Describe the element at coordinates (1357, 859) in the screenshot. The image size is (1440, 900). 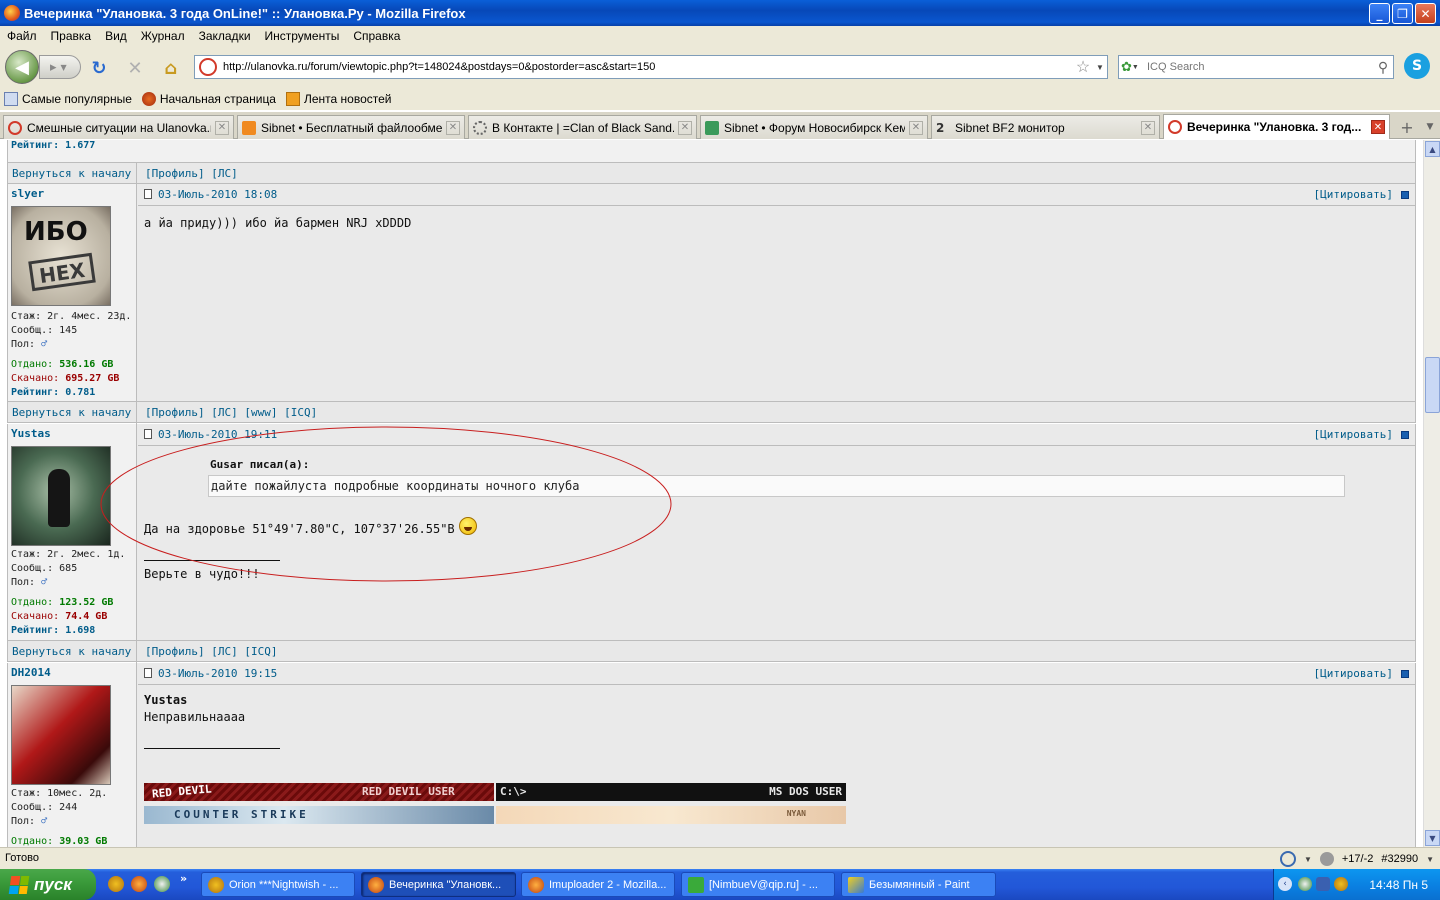
I see `qip-counter: +17/-2` at that location.